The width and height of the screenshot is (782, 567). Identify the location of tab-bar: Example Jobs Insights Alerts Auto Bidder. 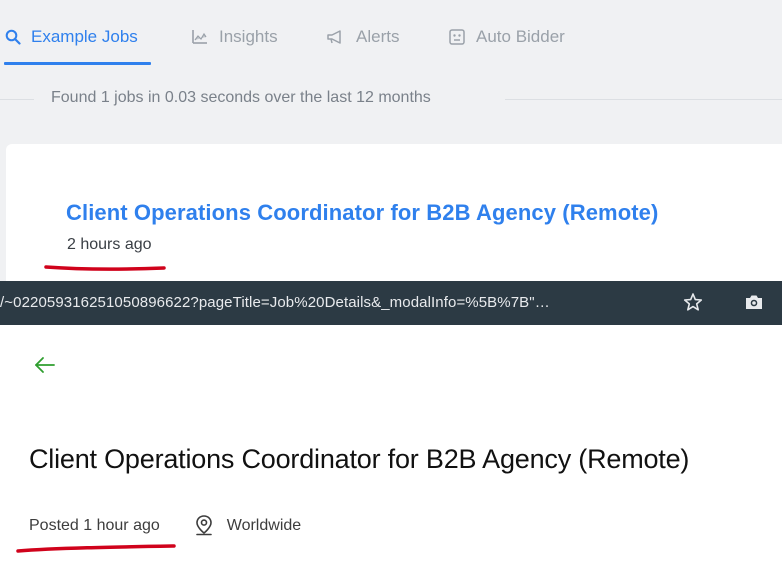
(391, 33).